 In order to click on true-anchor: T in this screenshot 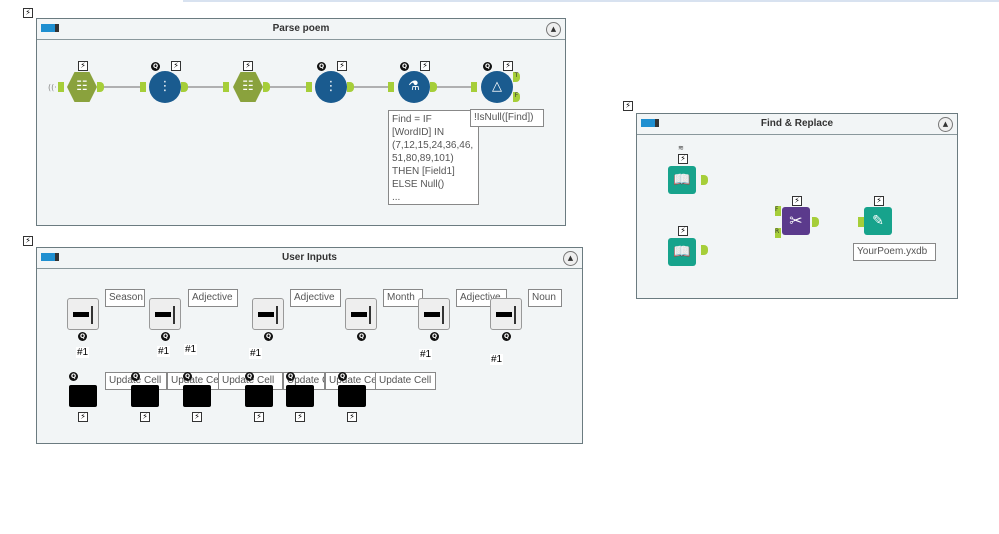, I will do `click(516, 77)`.